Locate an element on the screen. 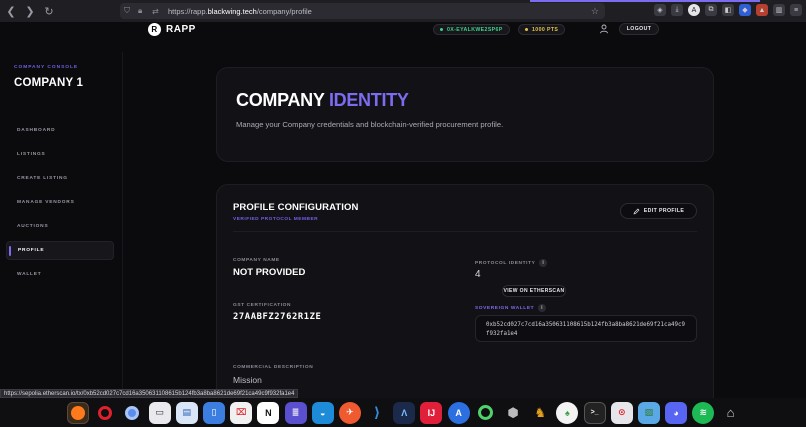  mongodb-compass-icon: ♠ is located at coordinates (567, 412).